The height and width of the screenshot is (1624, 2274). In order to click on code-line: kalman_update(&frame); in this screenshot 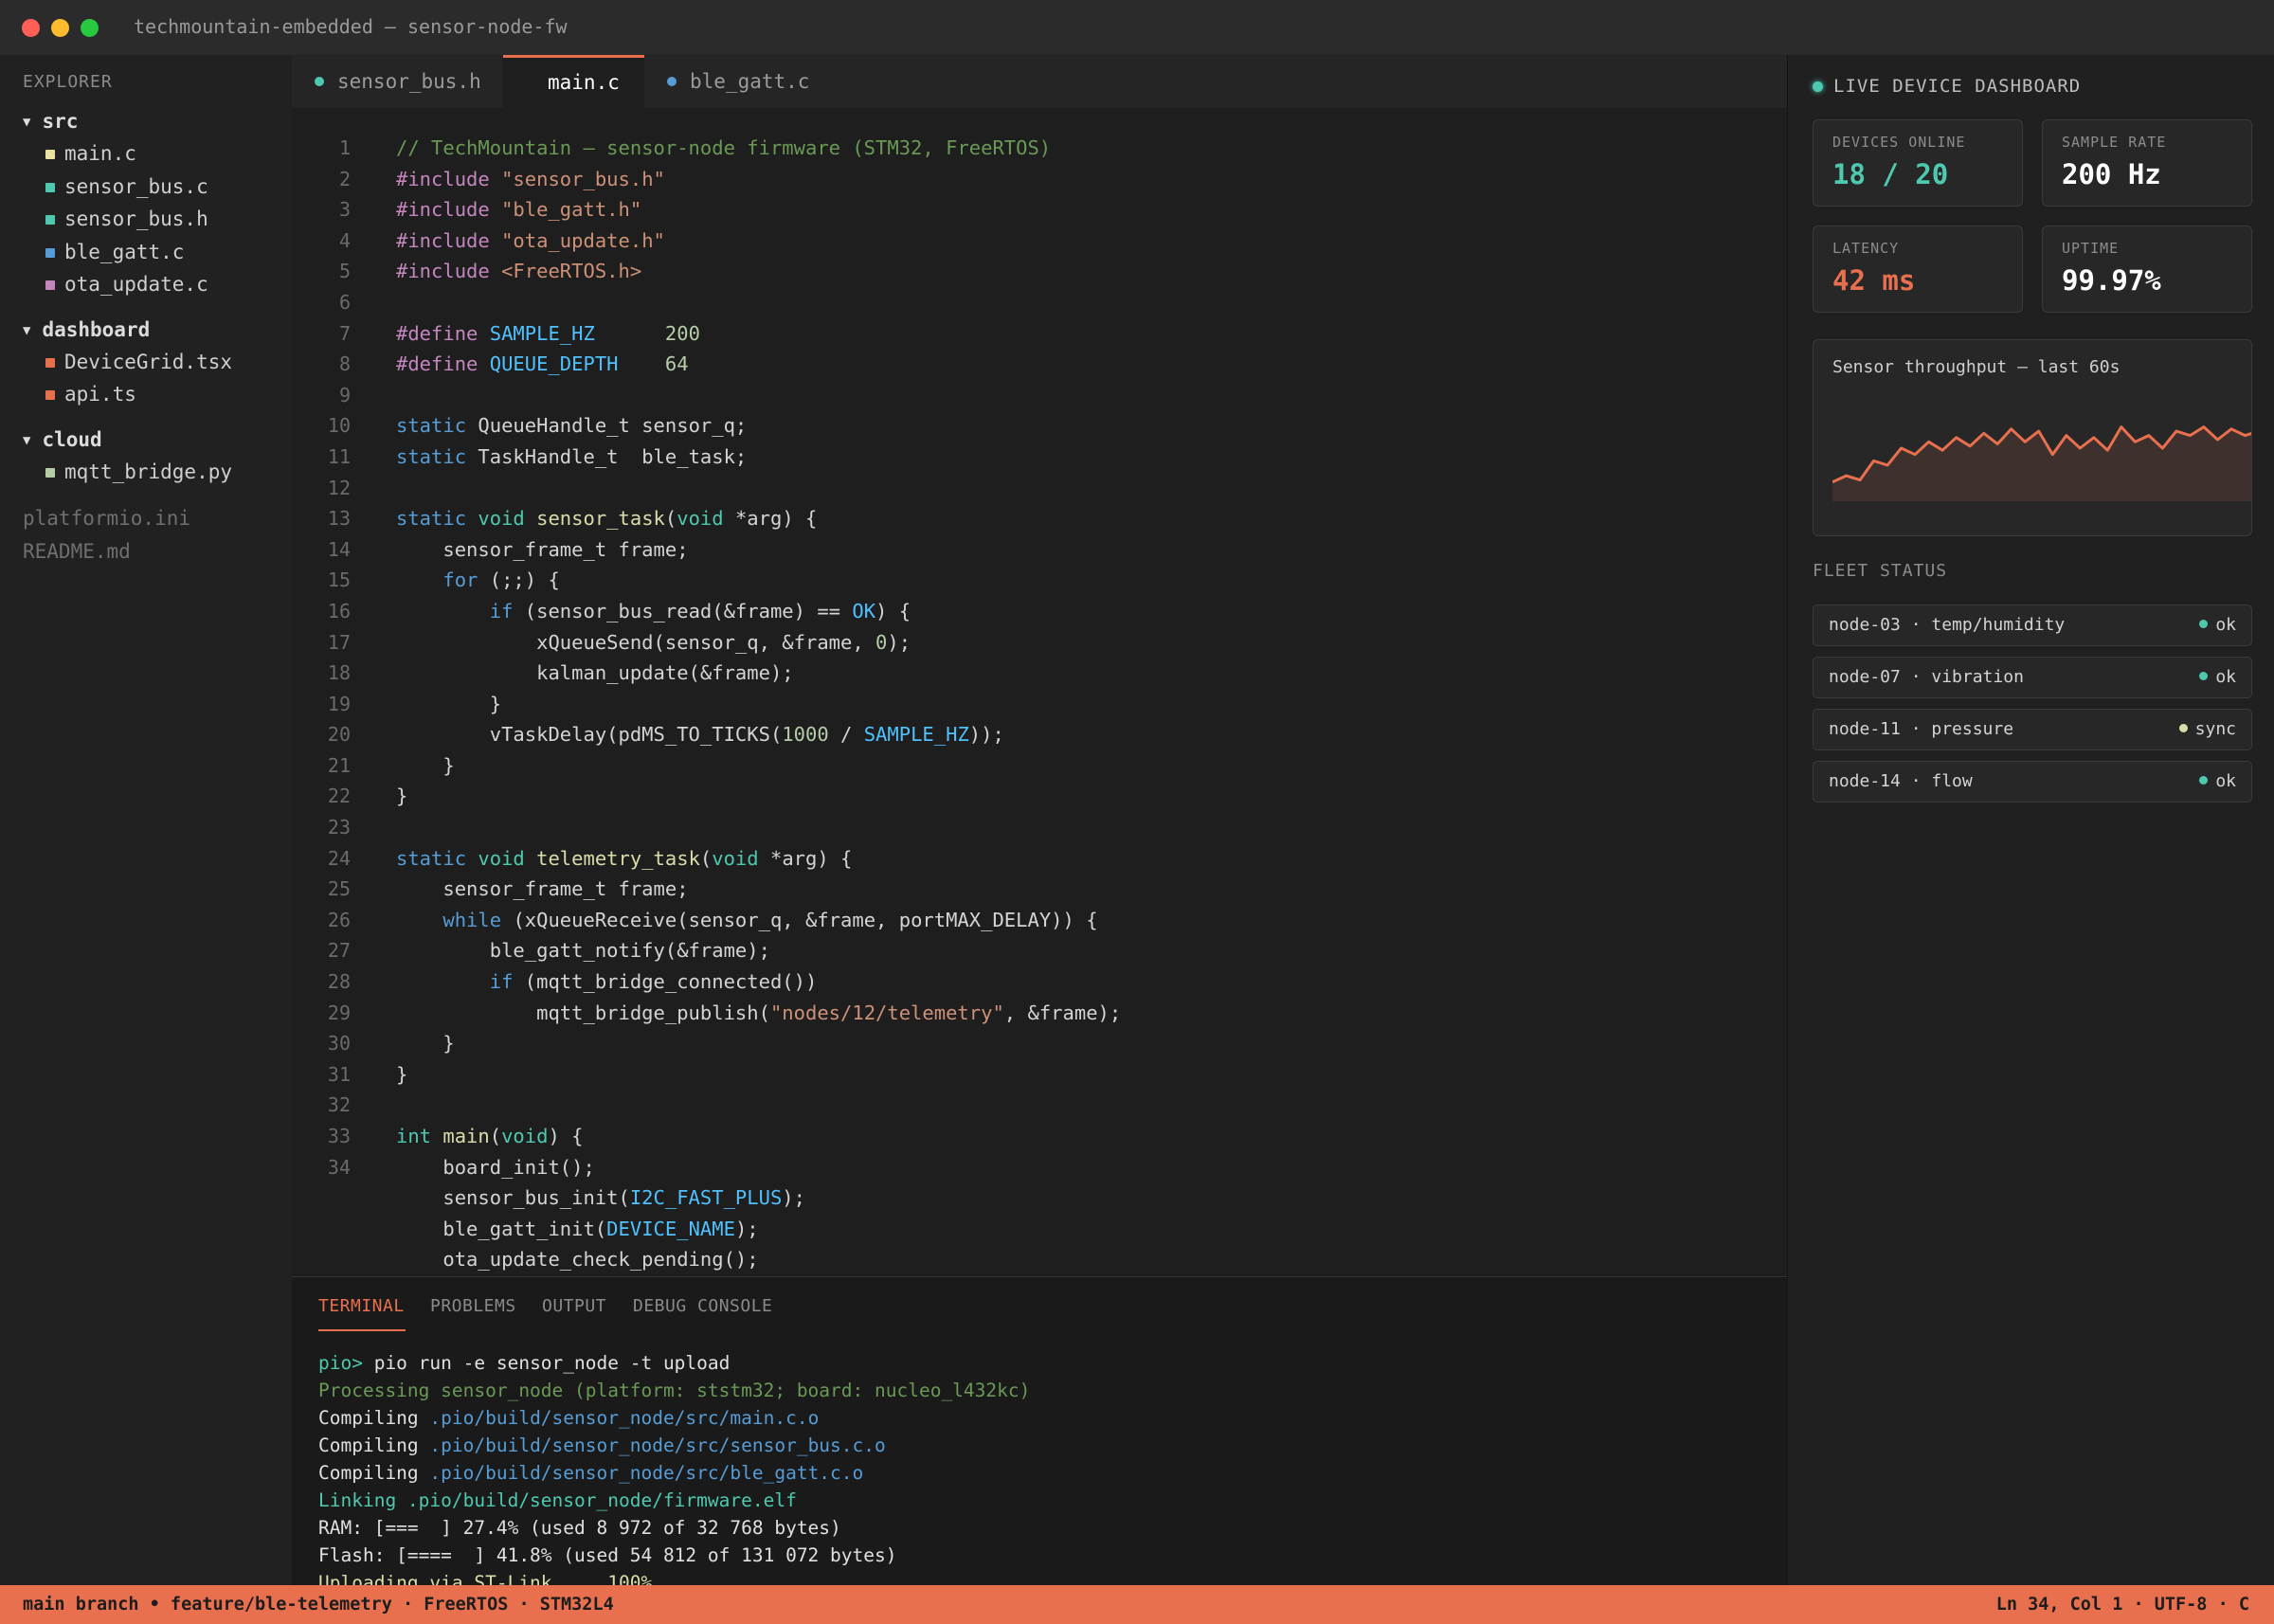, I will do `click(758, 673)`.